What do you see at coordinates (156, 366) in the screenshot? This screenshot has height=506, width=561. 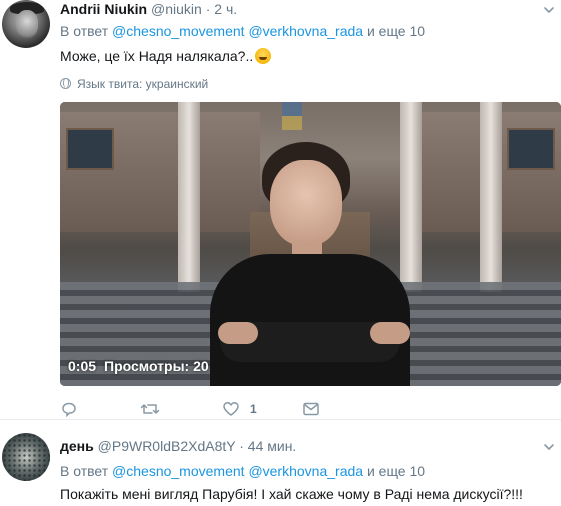 I see `video-views: Просмотры: 20` at bounding box center [156, 366].